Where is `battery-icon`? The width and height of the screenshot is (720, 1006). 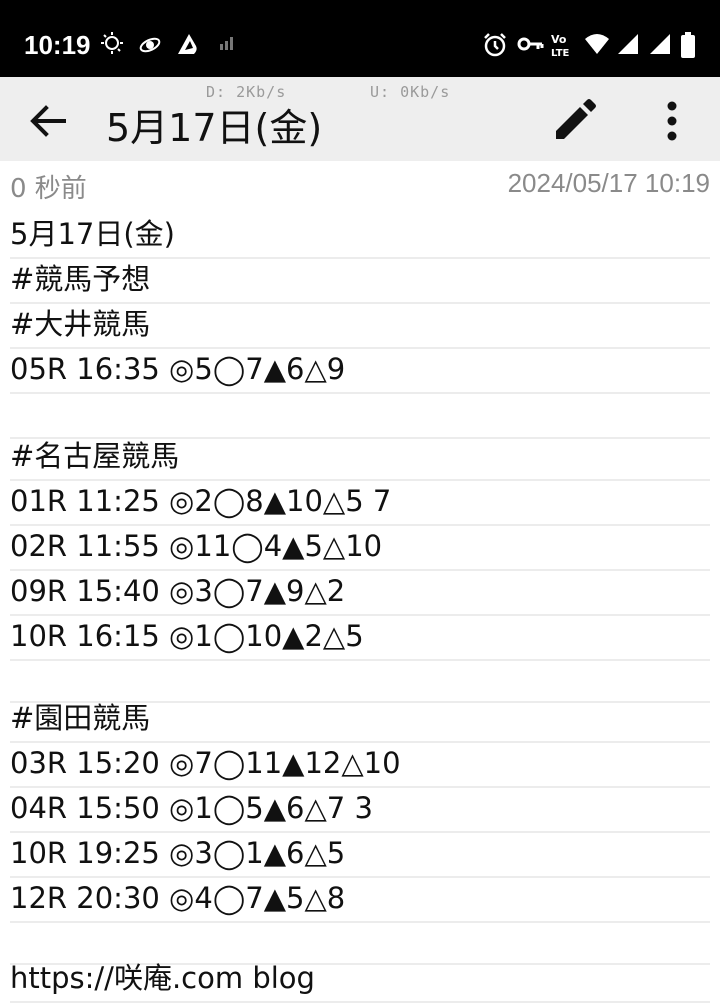
battery-icon is located at coordinates (688, 45).